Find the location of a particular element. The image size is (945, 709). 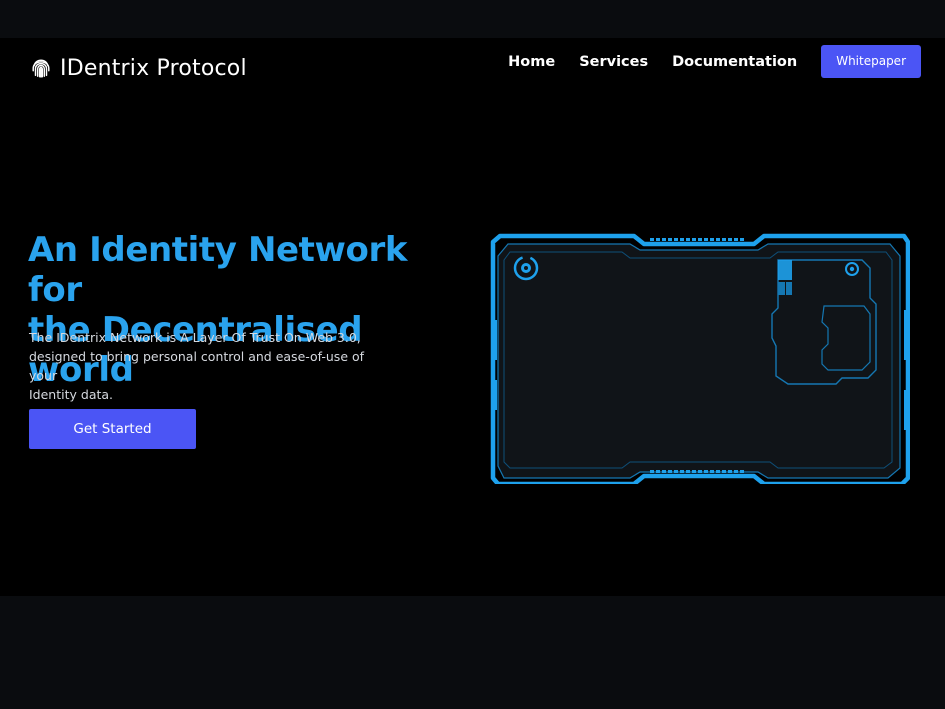

whitepaper-button: Whitepaper is located at coordinates (871, 61).